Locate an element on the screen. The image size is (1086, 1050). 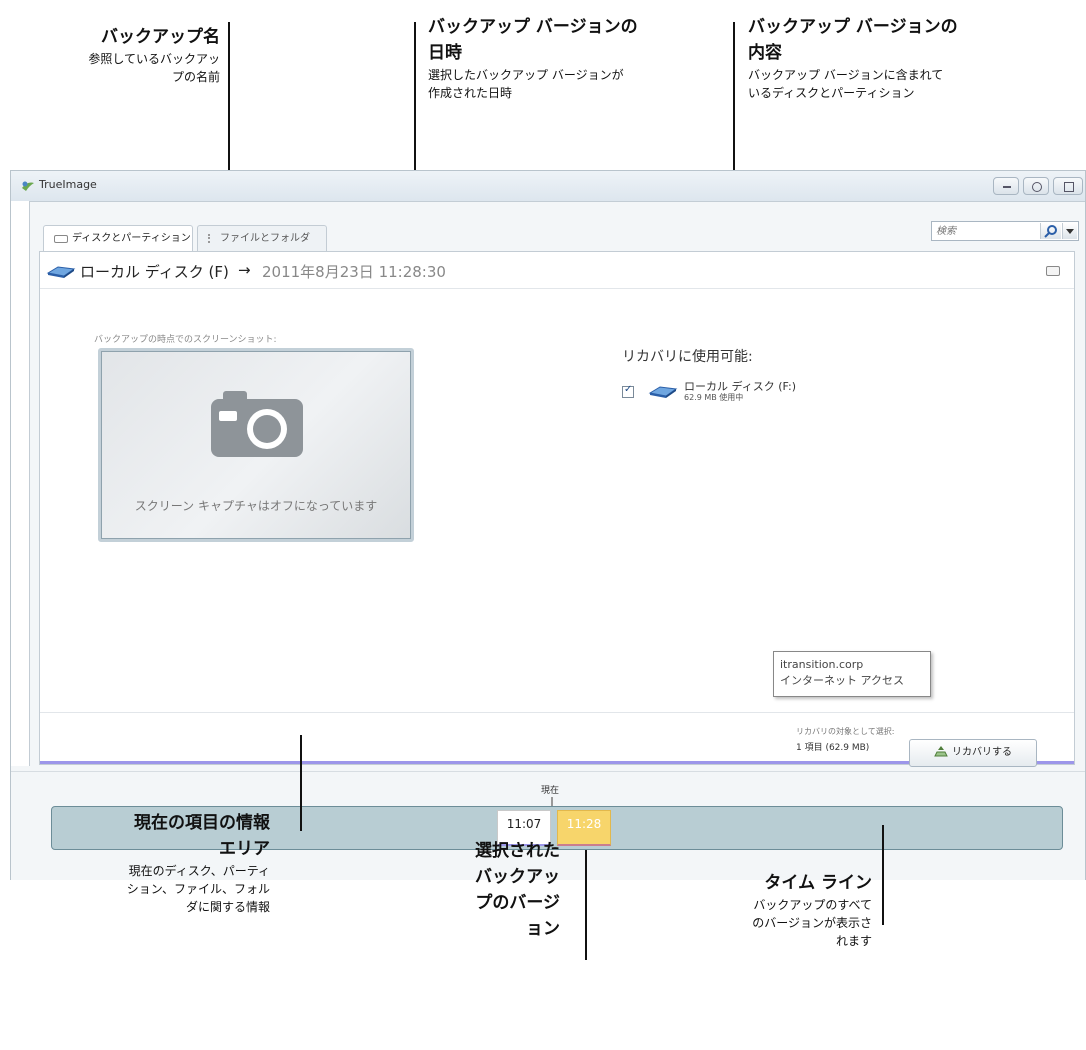
timeline-version-chip-selected: 11:28 is located at coordinates (584, 828).